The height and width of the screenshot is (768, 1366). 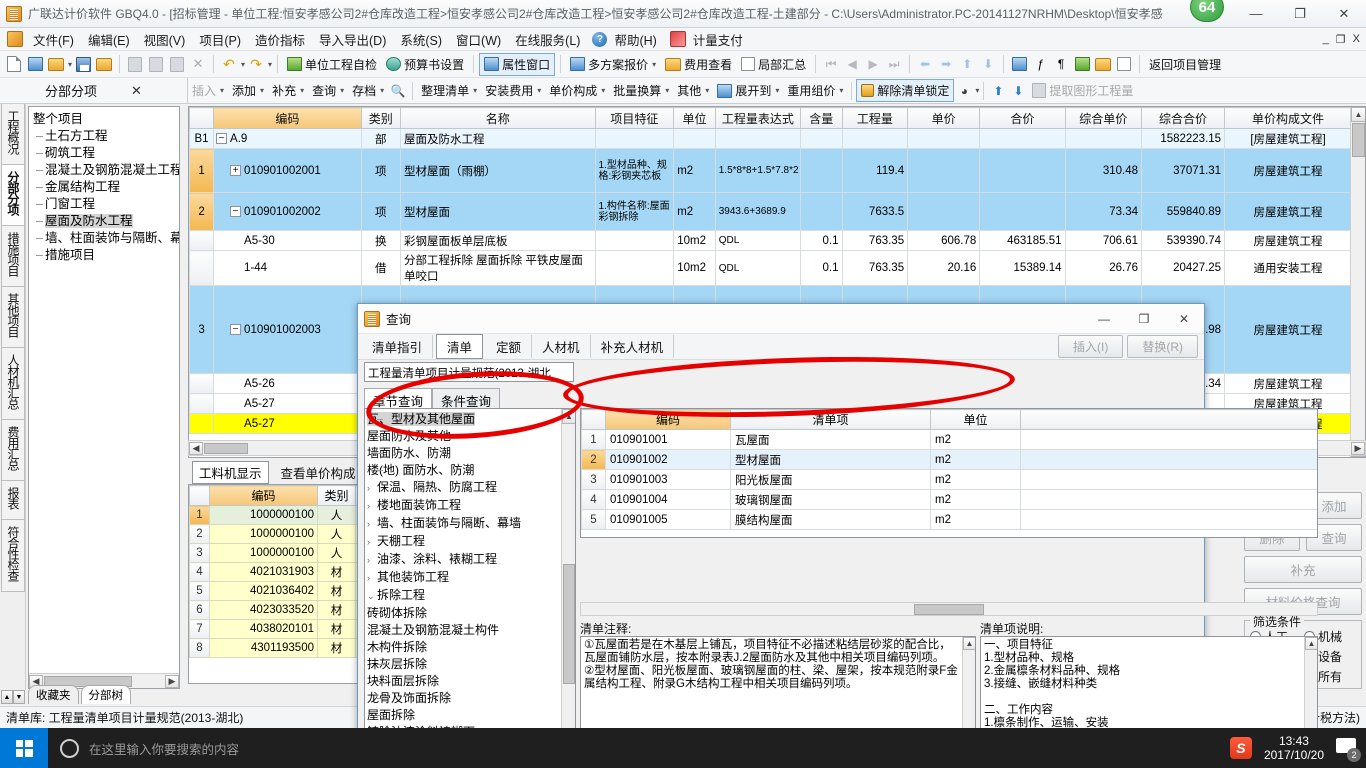 I want to click on redo-dropdown-caret: ▾, so click(x=270, y=64).